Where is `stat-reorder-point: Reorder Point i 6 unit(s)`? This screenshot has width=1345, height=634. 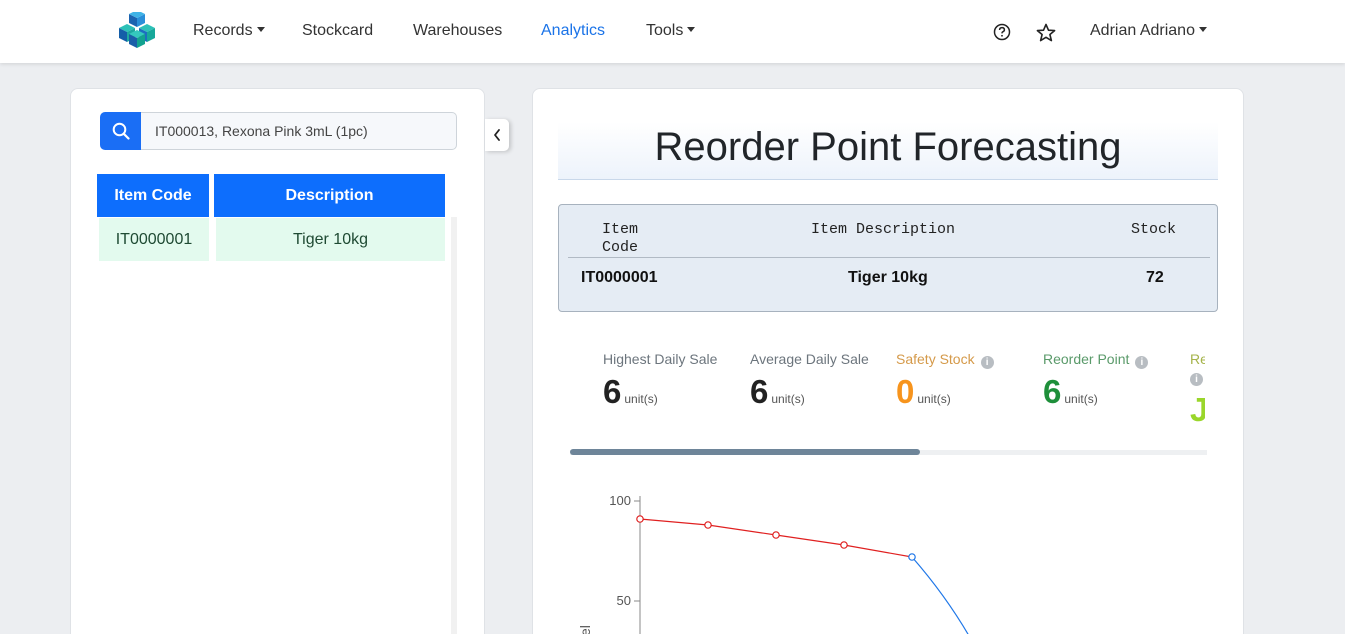 stat-reorder-point: Reorder Point i 6 unit(s) is located at coordinates (1096, 380).